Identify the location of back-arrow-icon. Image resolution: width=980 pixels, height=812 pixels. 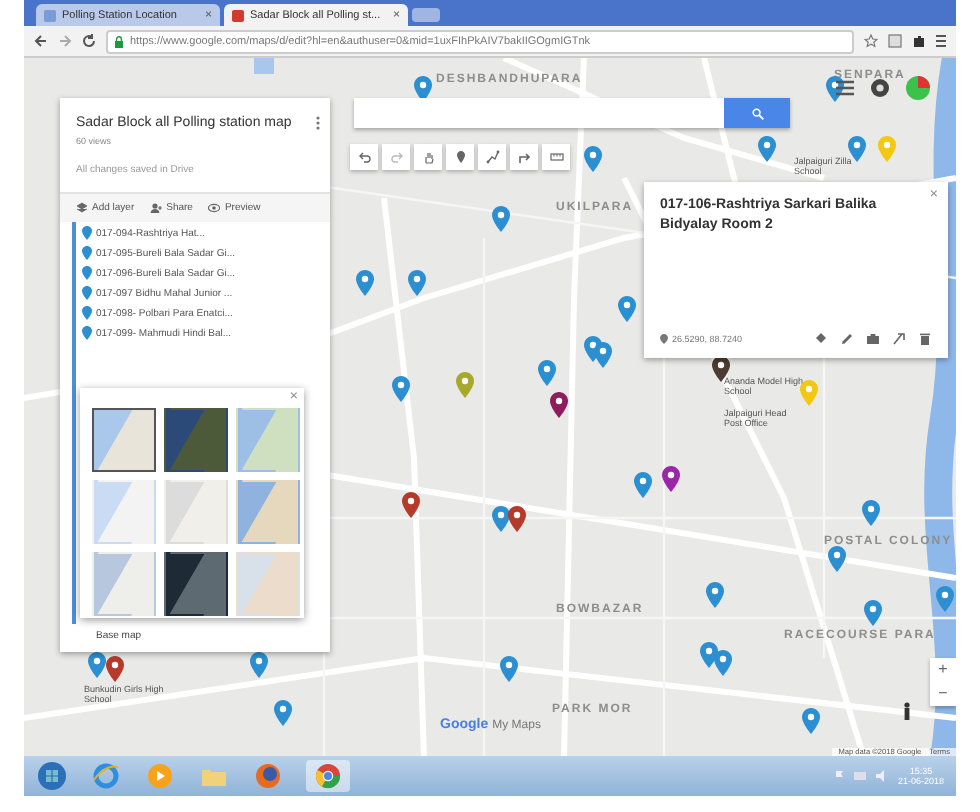
(41, 41).